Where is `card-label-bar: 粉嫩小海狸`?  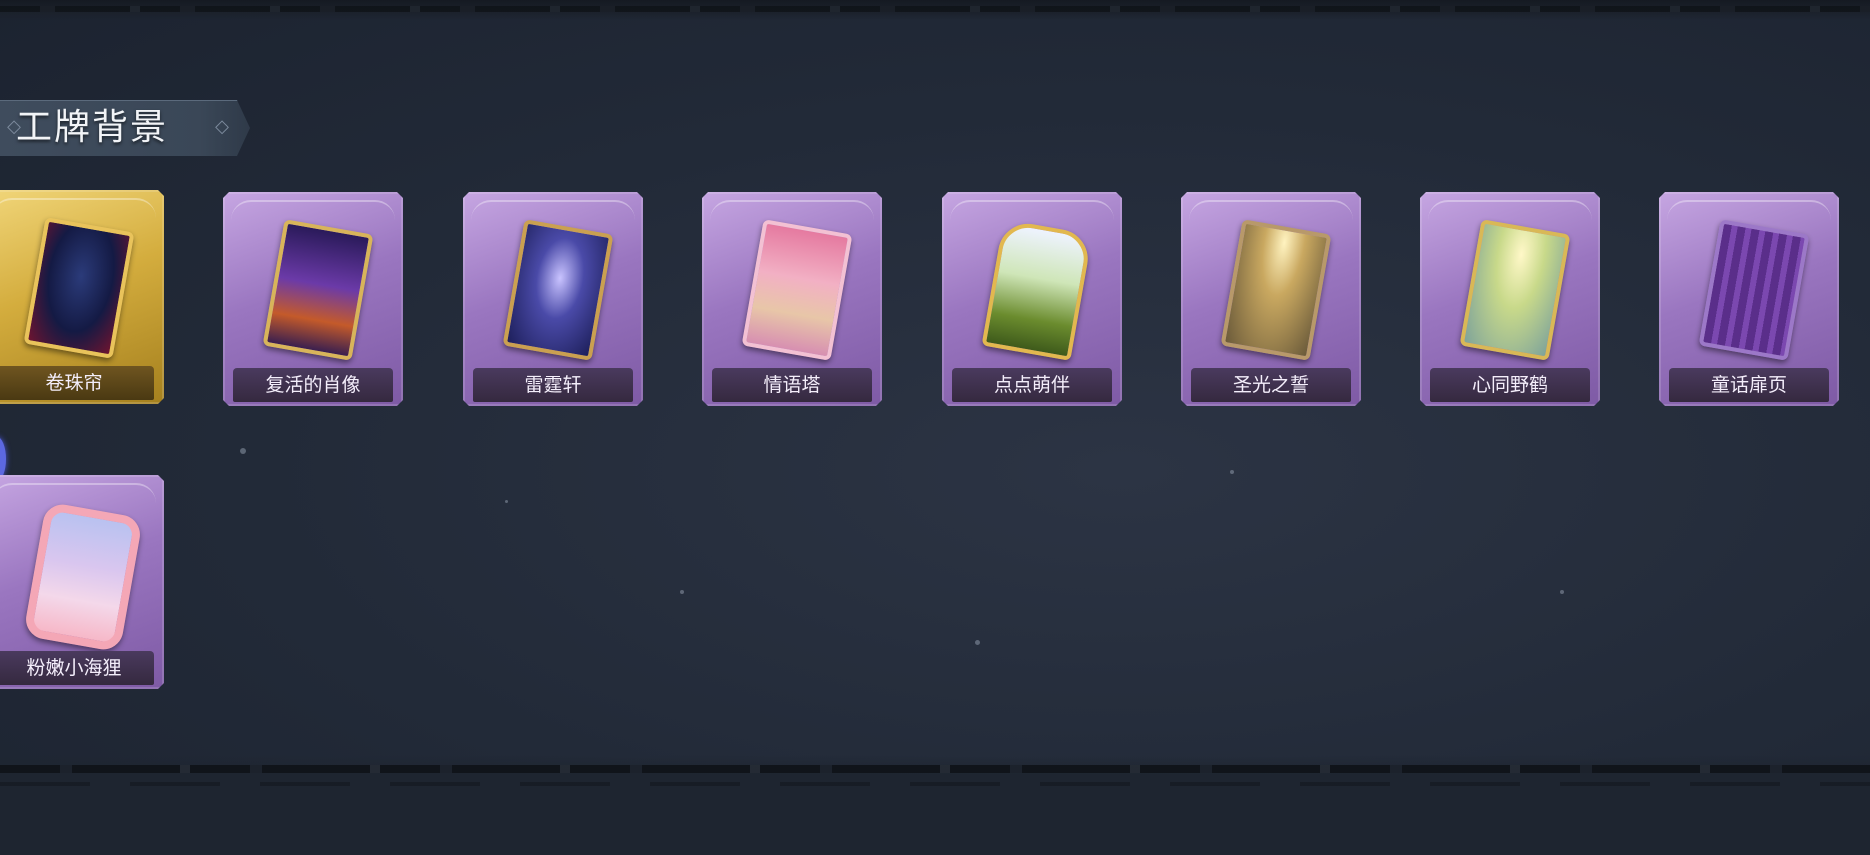
card-label-bar: 粉嫩小海狸 is located at coordinates (77, 668).